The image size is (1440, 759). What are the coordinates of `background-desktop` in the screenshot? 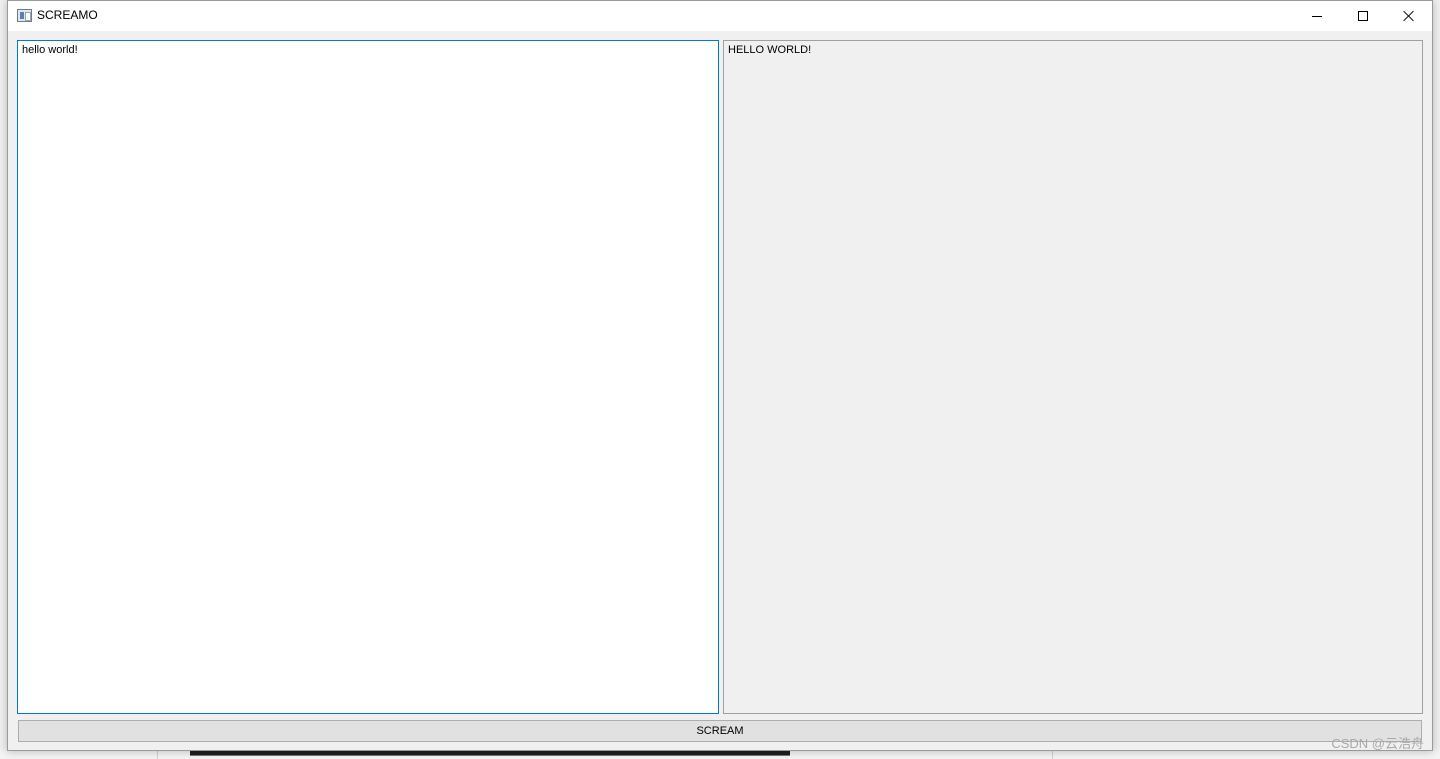 It's located at (720, 754).